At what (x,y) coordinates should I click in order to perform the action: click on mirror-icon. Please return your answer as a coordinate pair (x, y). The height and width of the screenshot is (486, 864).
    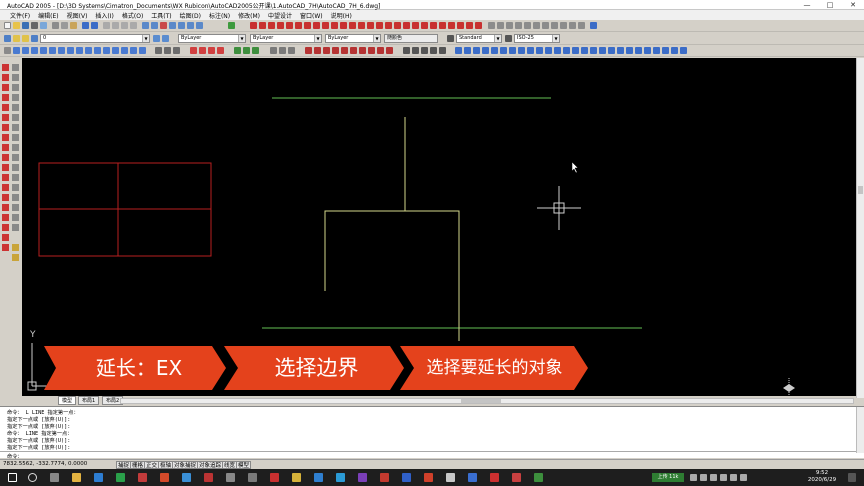
    Looking at the image, I should click on (15, 87).